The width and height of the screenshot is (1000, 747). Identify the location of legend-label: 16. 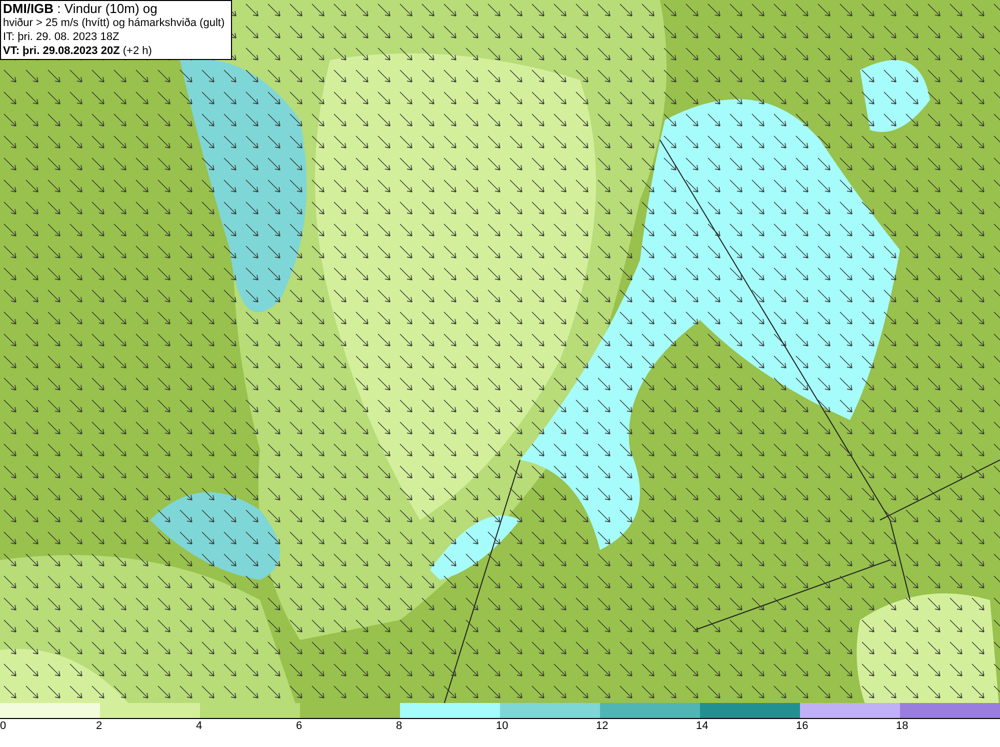
(802, 726).